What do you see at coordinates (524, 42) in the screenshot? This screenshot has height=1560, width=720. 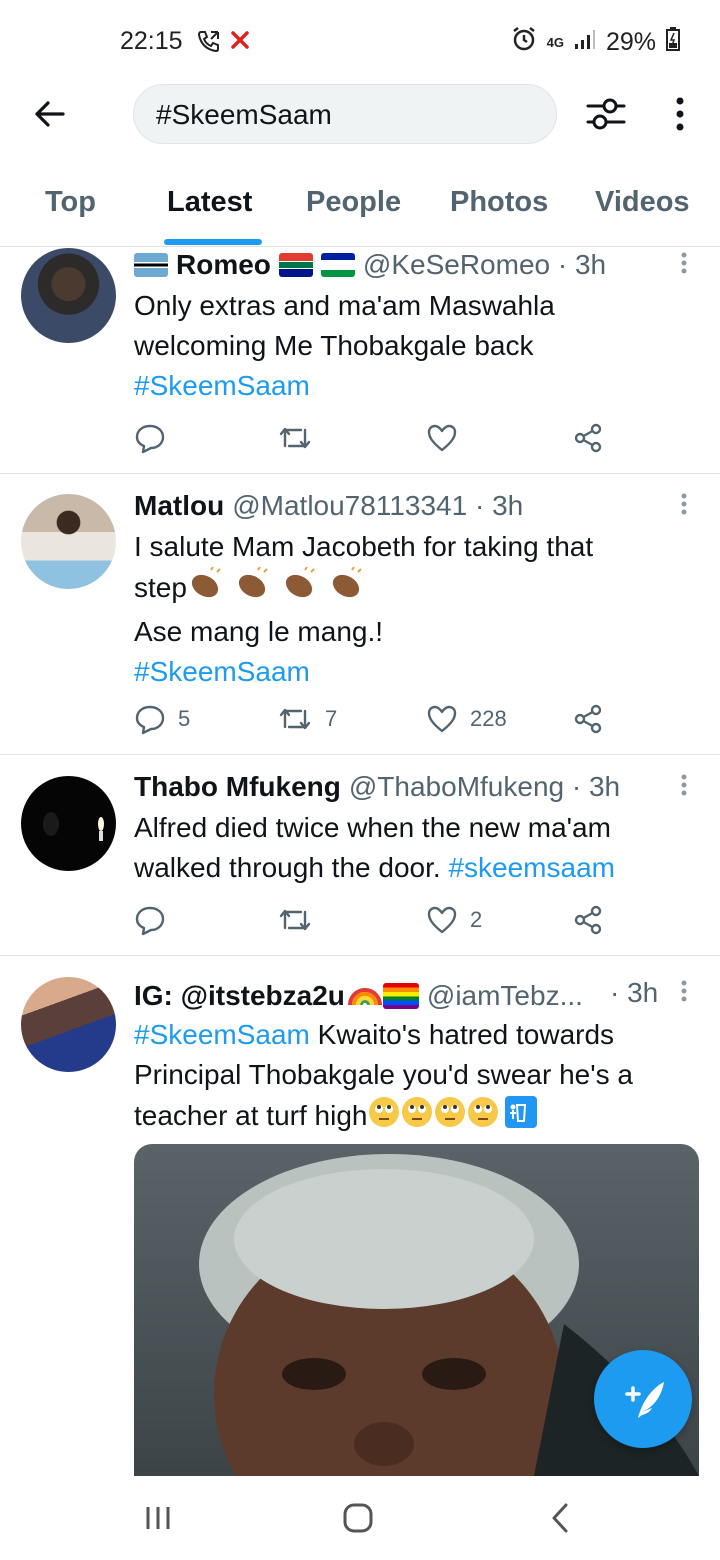 I see `alarm-icon` at bounding box center [524, 42].